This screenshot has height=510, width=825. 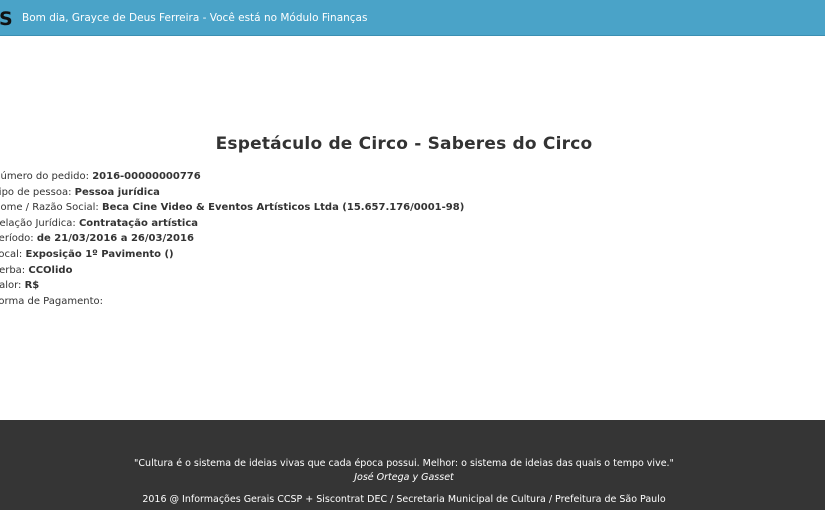 What do you see at coordinates (38, 223) in the screenshot?
I see `detail-label: Relação Jurídica:` at bounding box center [38, 223].